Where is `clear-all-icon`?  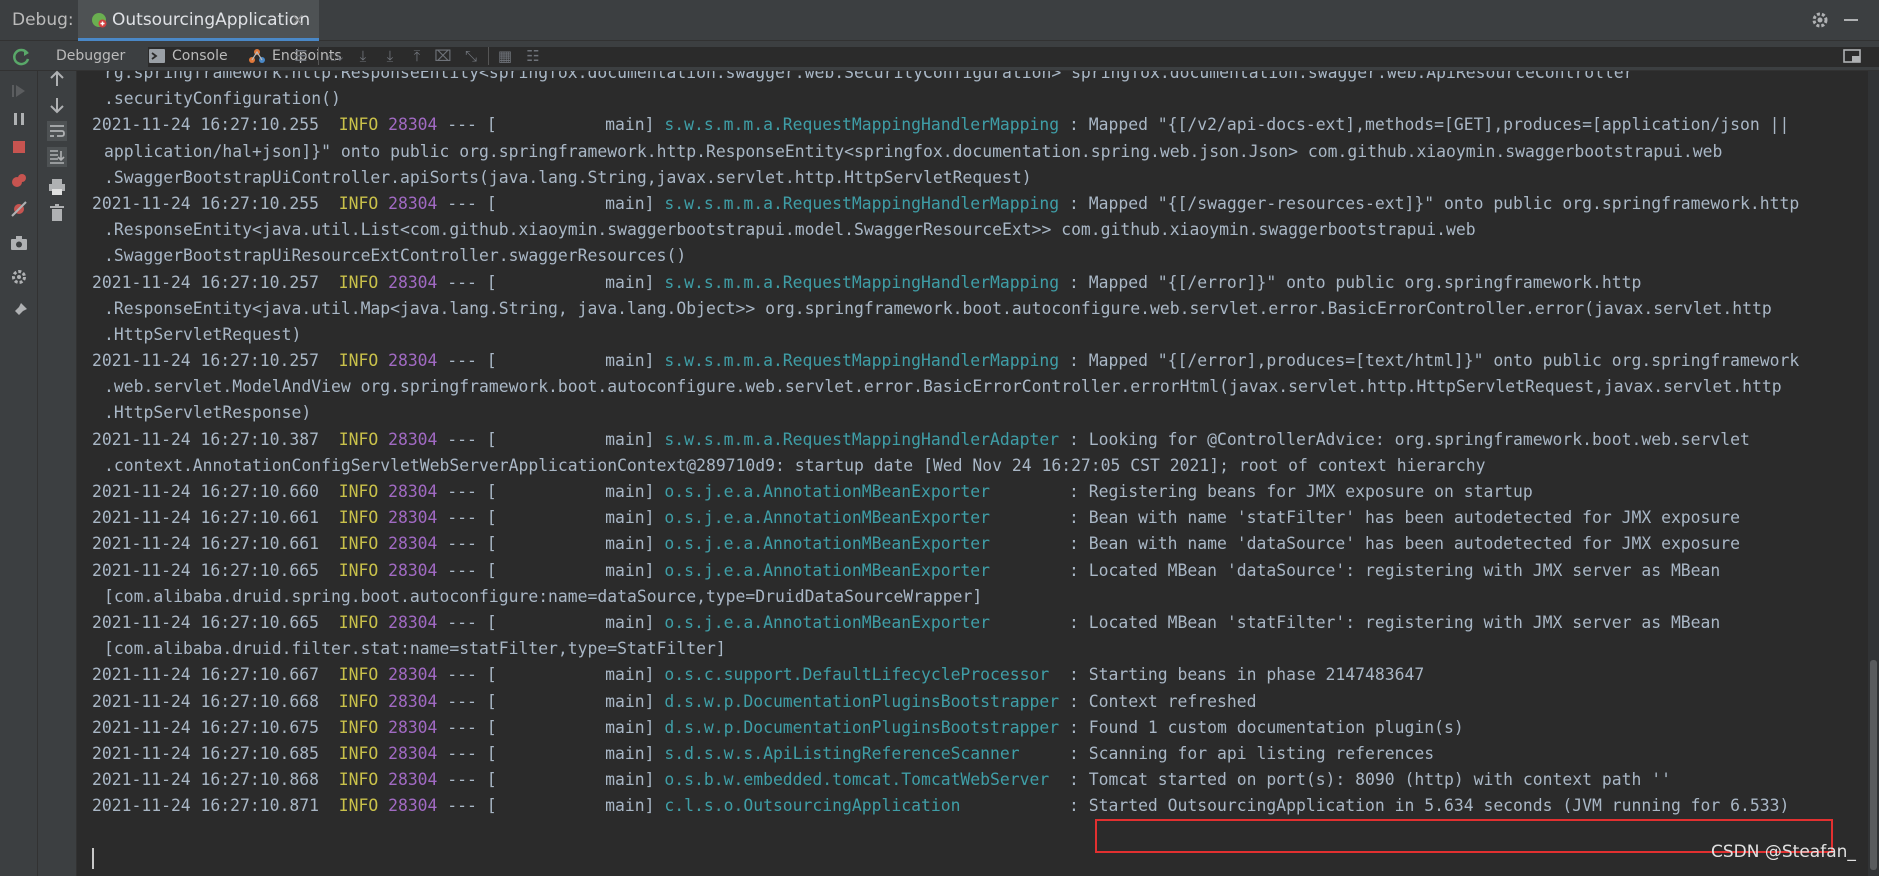
clear-all-icon is located at coordinates (57, 213).